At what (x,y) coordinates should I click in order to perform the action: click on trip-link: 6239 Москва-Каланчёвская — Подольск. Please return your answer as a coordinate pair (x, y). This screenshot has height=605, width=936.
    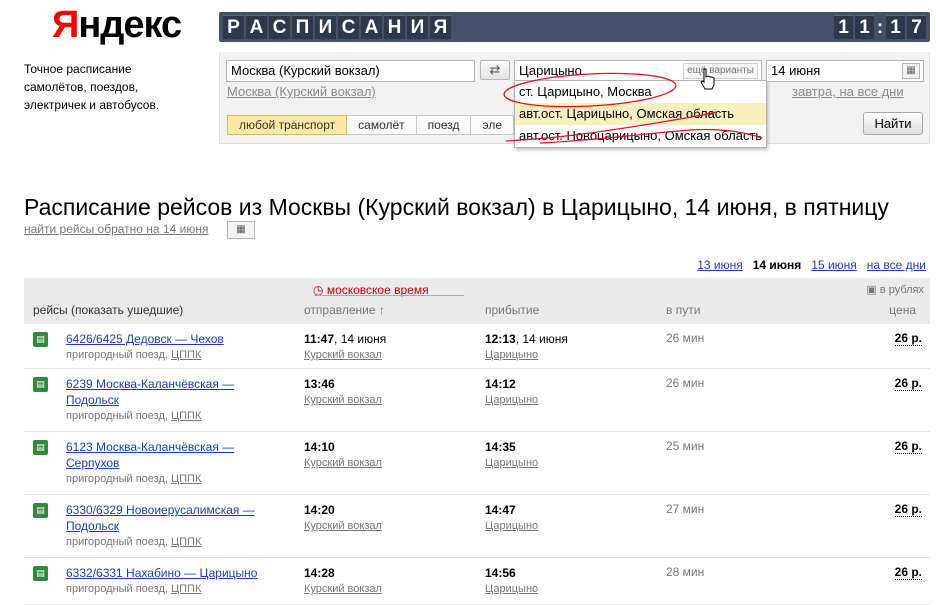
    Looking at the image, I should click on (150, 392).